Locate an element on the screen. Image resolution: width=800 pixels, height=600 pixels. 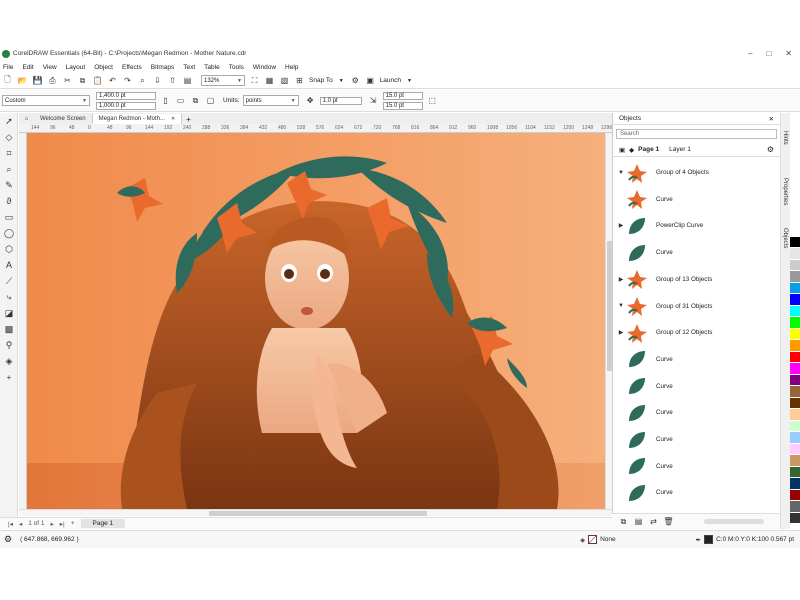
new-layer-icon: ⧉ is located at coordinates (623, 521).